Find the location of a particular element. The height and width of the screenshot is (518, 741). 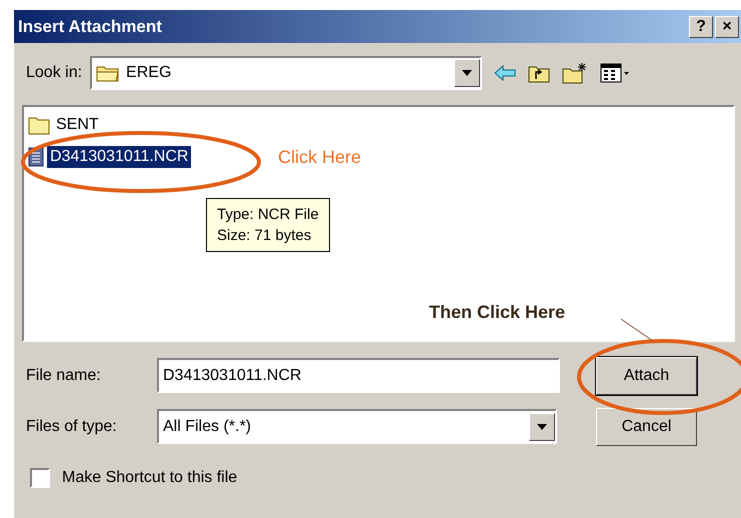

annotation-text: Click Here is located at coordinates (320, 157).